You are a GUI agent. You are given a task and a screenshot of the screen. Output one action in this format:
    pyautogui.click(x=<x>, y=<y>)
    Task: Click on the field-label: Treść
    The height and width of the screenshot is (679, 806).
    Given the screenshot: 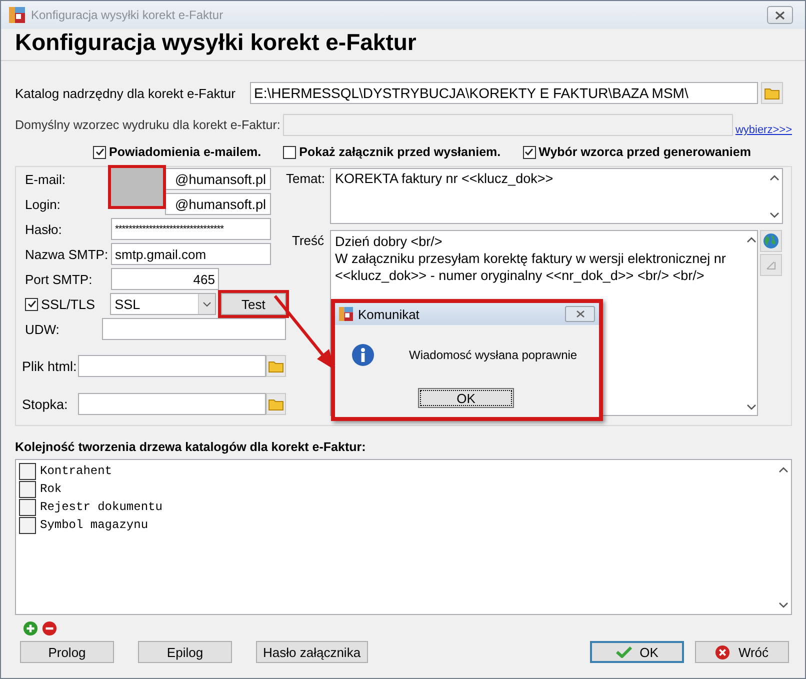 What is the action you would take?
    pyautogui.click(x=308, y=240)
    